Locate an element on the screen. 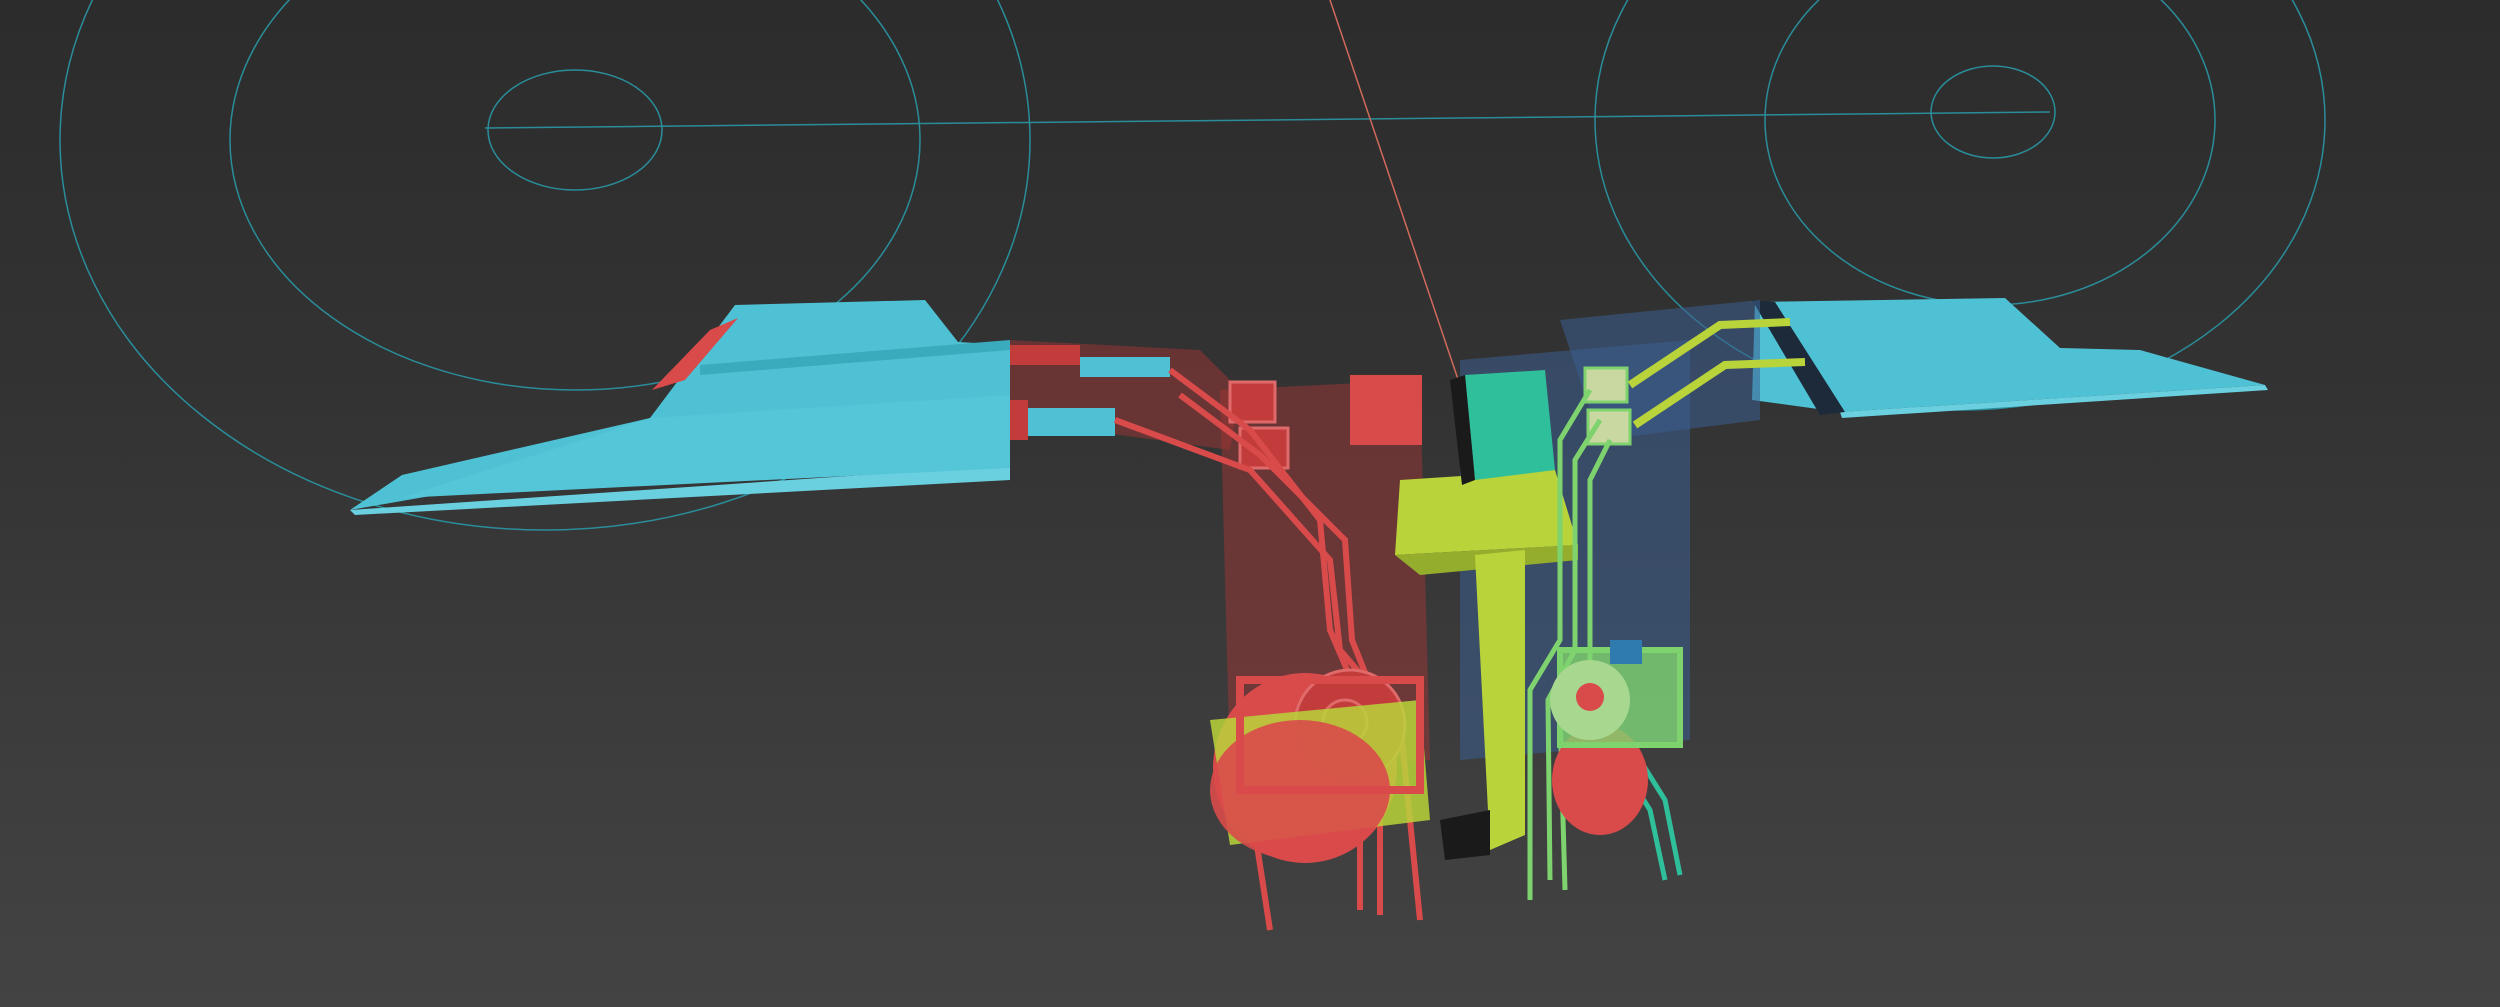 This screenshot has width=2500, height=1007. left-inner-guide-circle is located at coordinates (575, 130).